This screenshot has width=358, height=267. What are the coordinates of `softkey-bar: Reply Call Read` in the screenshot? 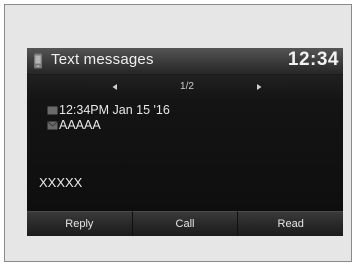 It's located at (185, 223).